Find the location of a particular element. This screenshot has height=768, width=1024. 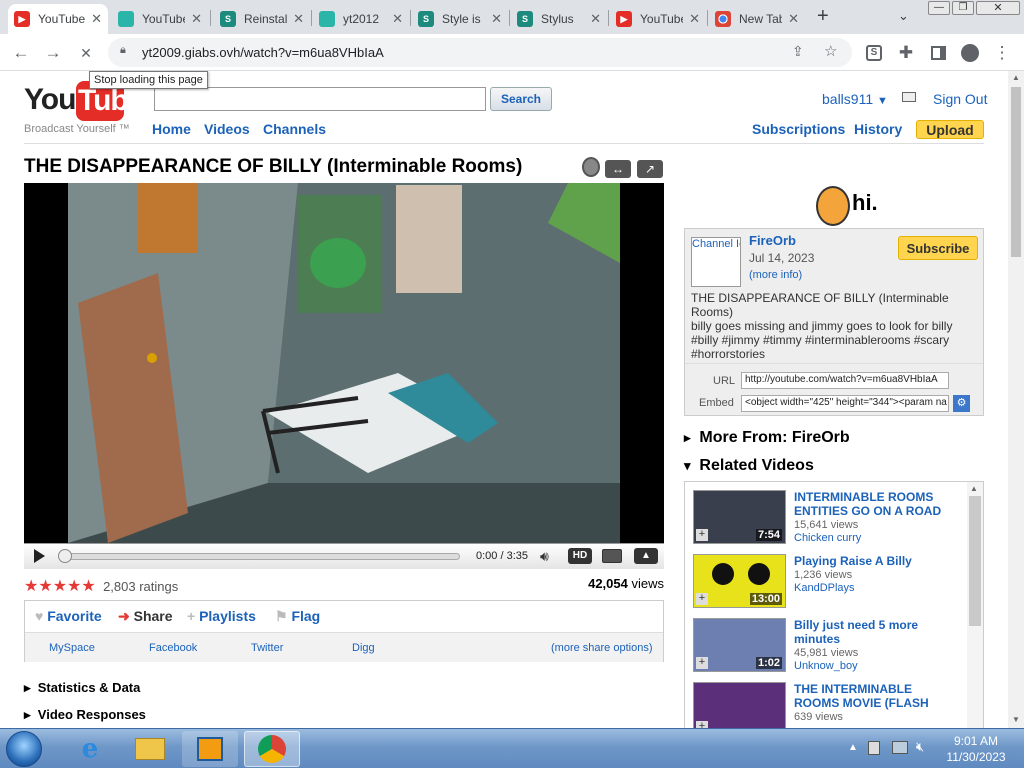

lock-icon: 🔒︎ is located at coordinates (123, 50).